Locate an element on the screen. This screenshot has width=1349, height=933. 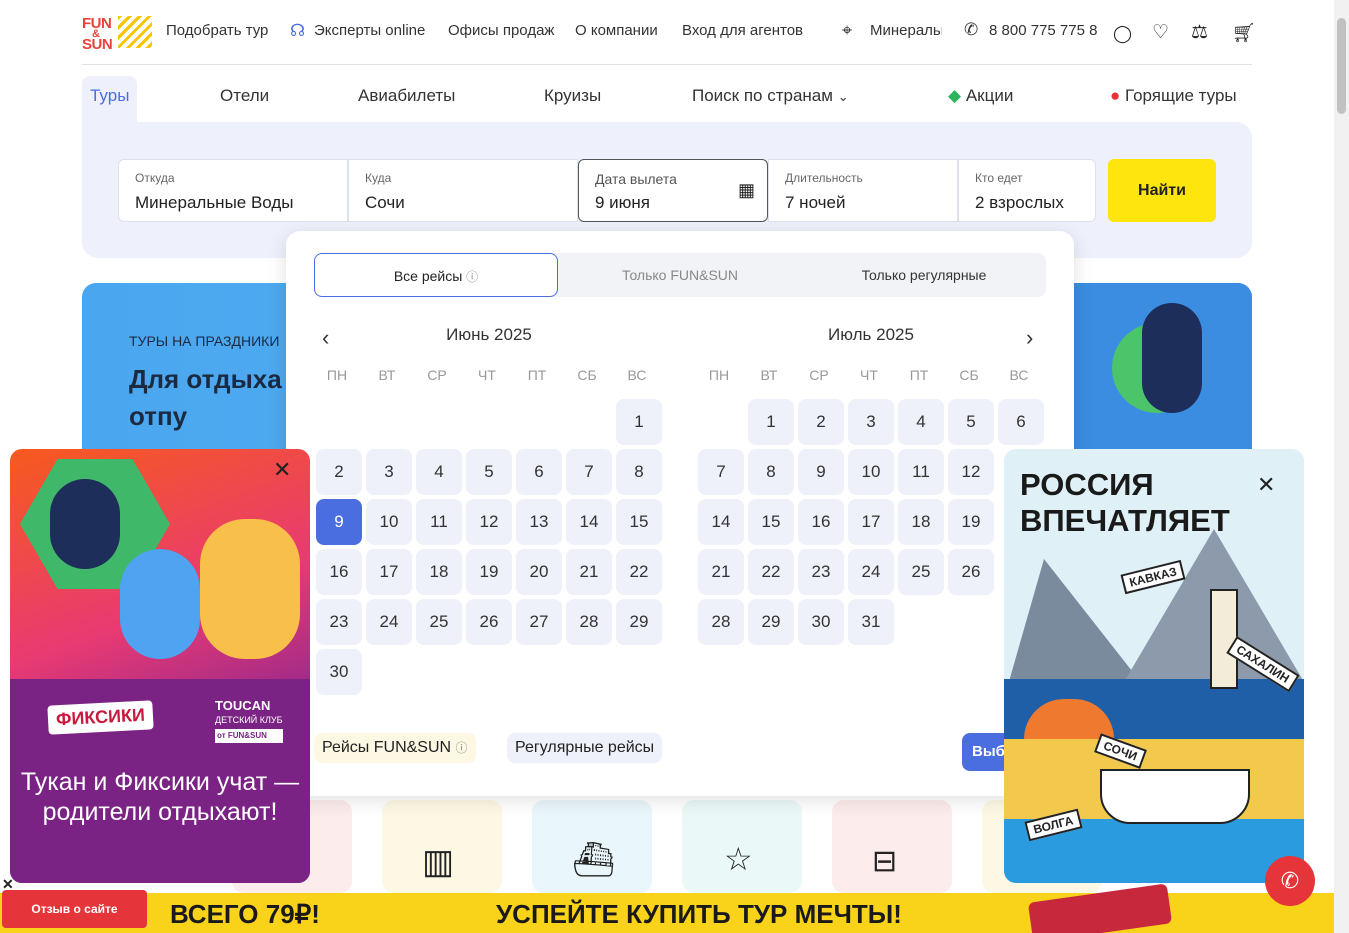
duration-field: Длительность 7 ночей is located at coordinates (863, 190).